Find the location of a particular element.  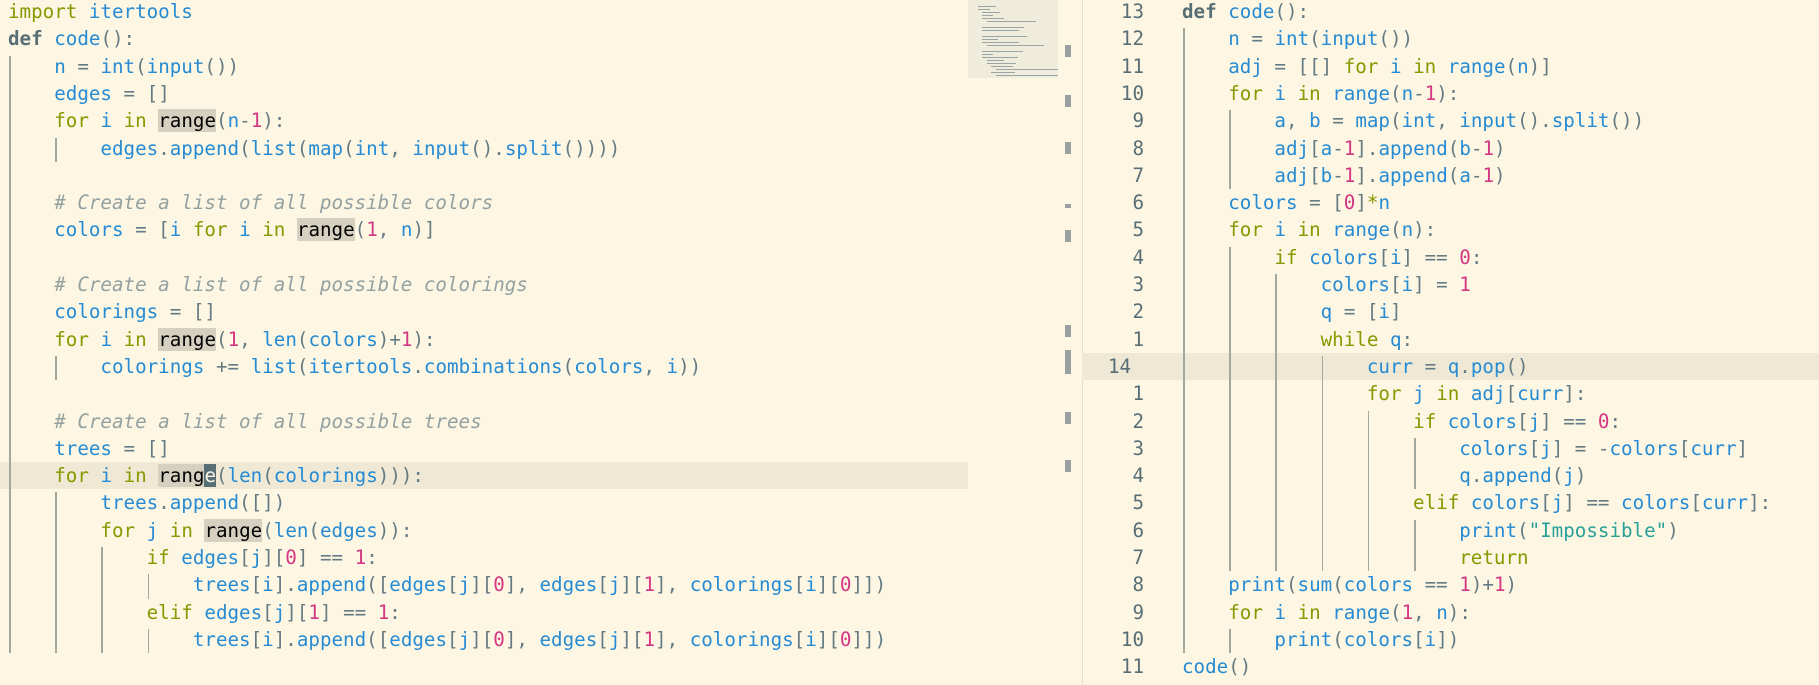

code-line: 6 print("Impossible") is located at coordinates (1450, 530).